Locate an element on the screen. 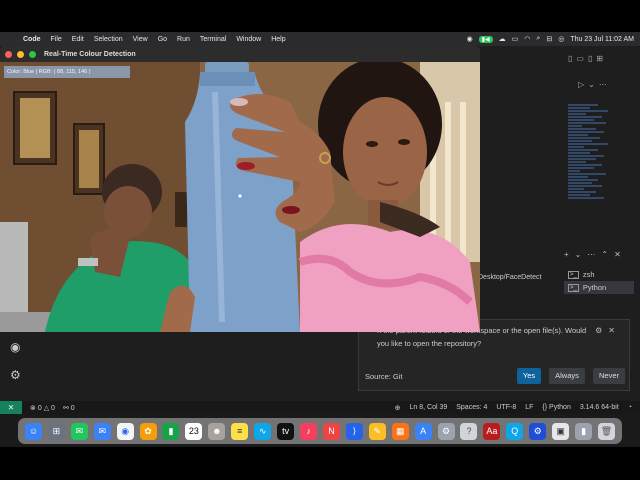  terminal-instance-zsh: >_ zsh is located at coordinates (599, 274).